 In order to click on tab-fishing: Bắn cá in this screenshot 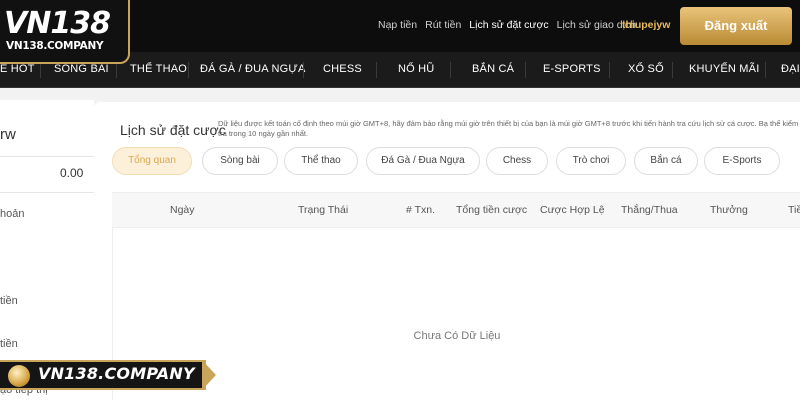, I will do `click(666, 161)`.